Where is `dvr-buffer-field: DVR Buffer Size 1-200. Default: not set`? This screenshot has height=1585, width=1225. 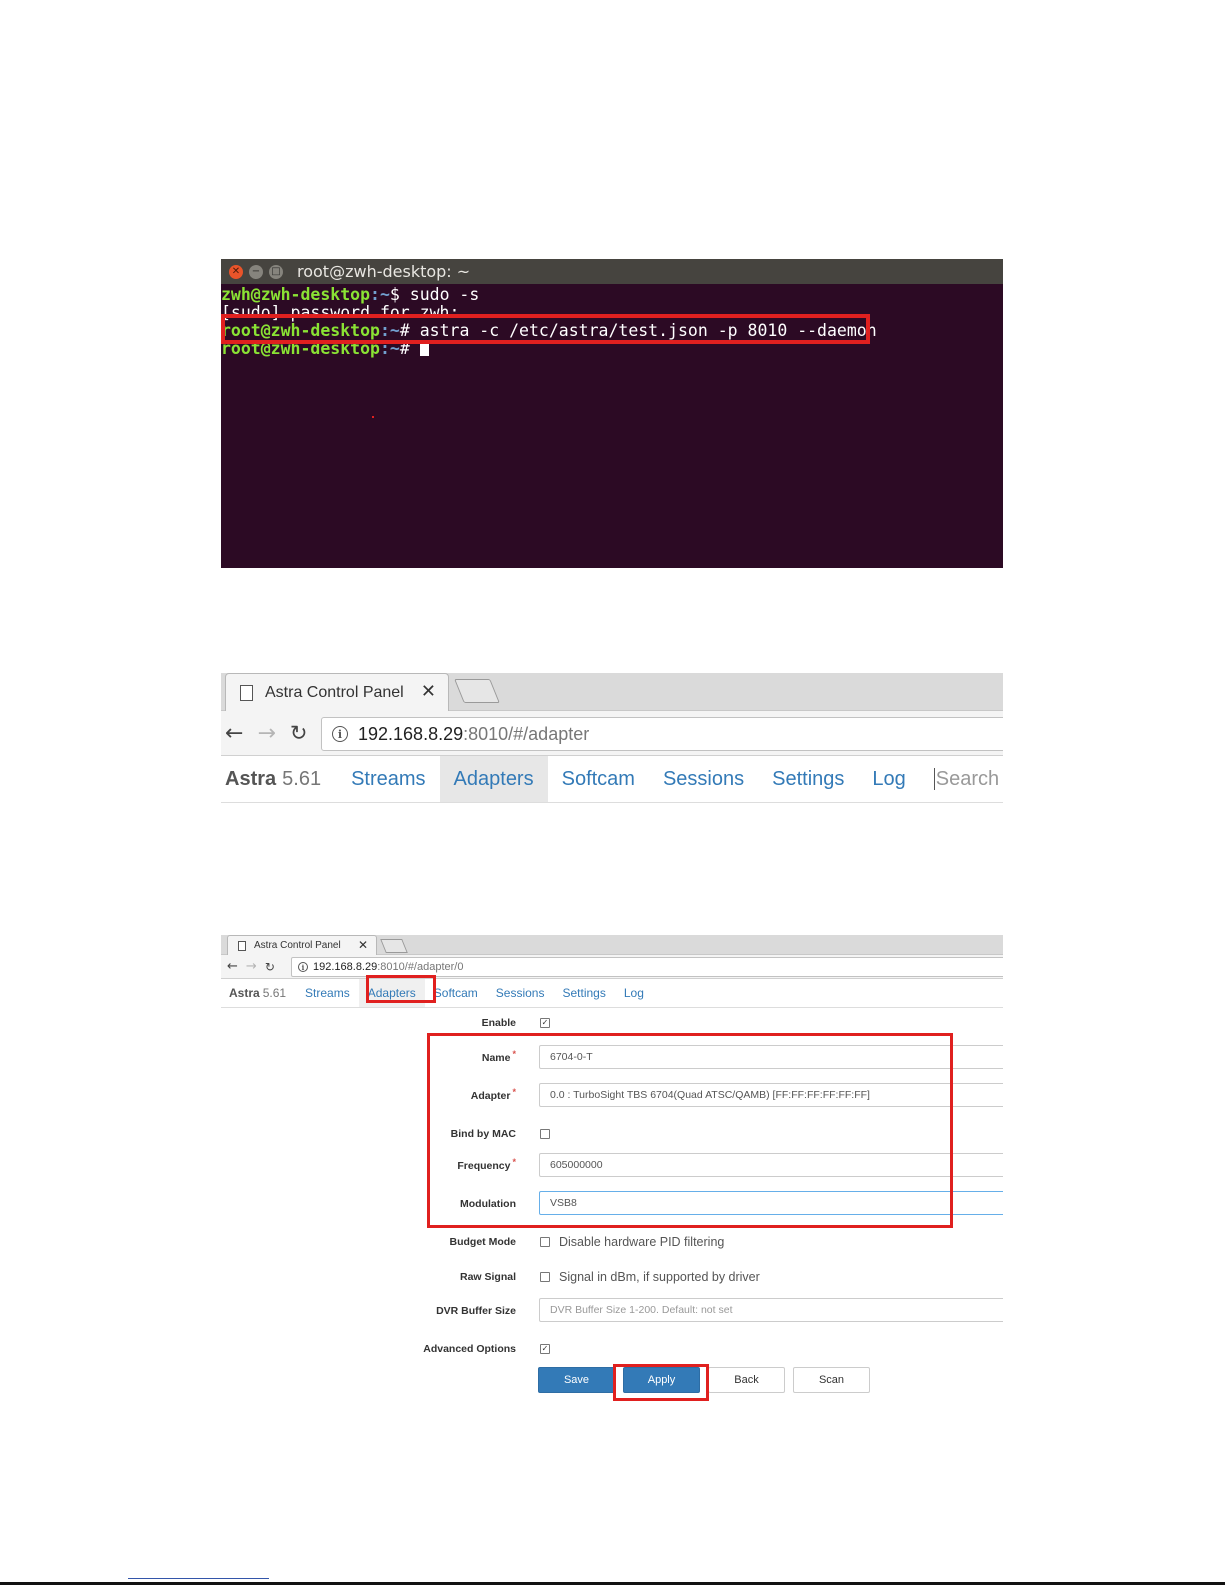 dvr-buffer-field: DVR Buffer Size 1-200. Default: not set is located at coordinates (771, 1310).